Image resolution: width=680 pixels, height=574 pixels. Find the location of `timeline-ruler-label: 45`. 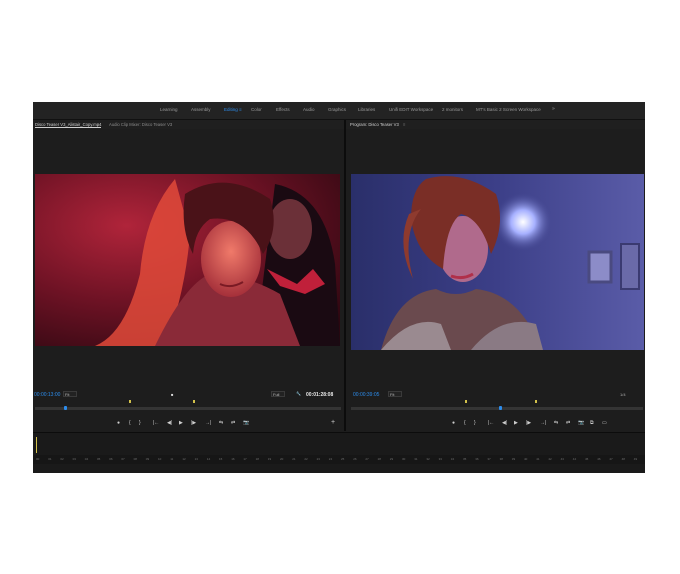

timeline-ruler-label: 45 is located at coordinates (587, 459).